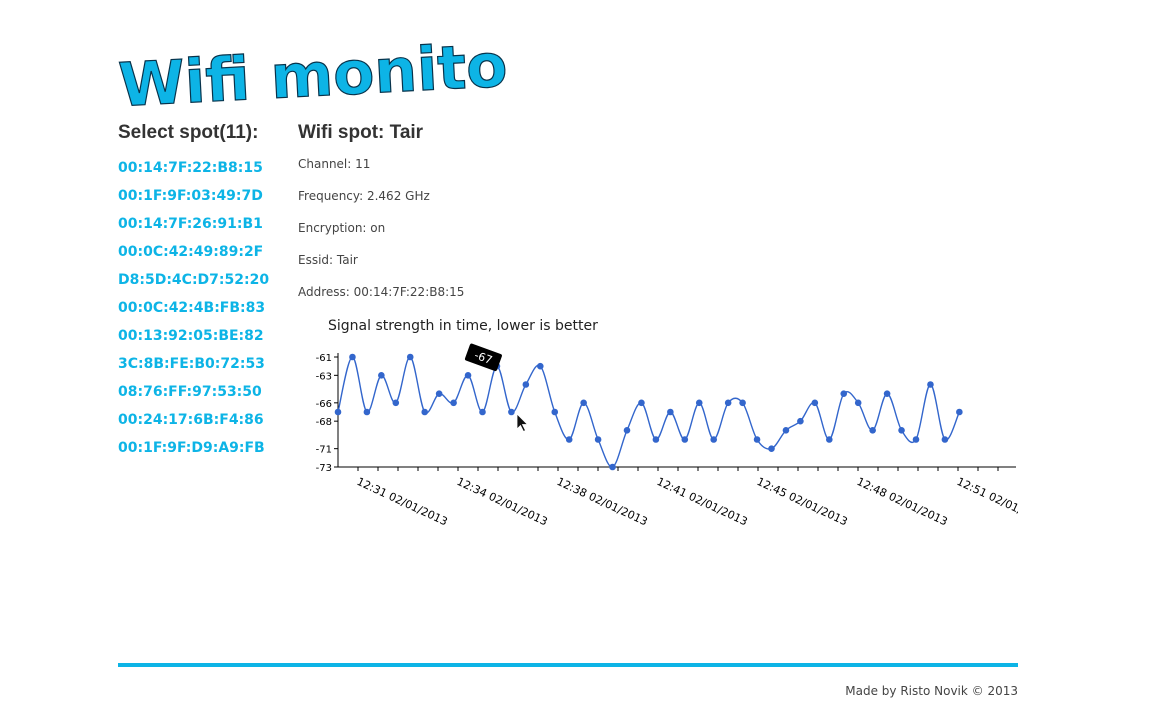 The height and width of the screenshot is (713, 1156). What do you see at coordinates (190, 224) in the screenshot?
I see `spot-link: 00:14:7F:26:91:B1` at bounding box center [190, 224].